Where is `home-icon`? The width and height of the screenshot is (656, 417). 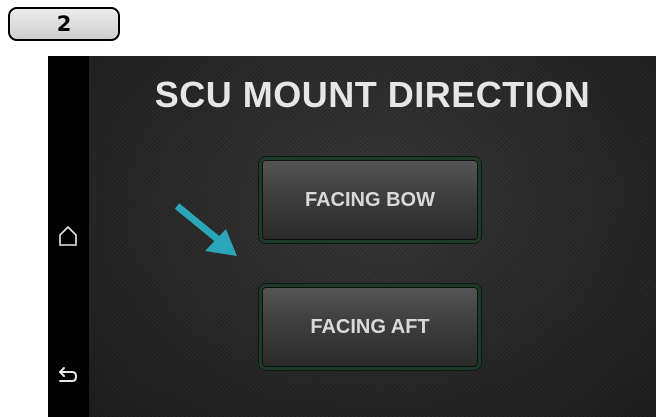
home-icon is located at coordinates (68, 235).